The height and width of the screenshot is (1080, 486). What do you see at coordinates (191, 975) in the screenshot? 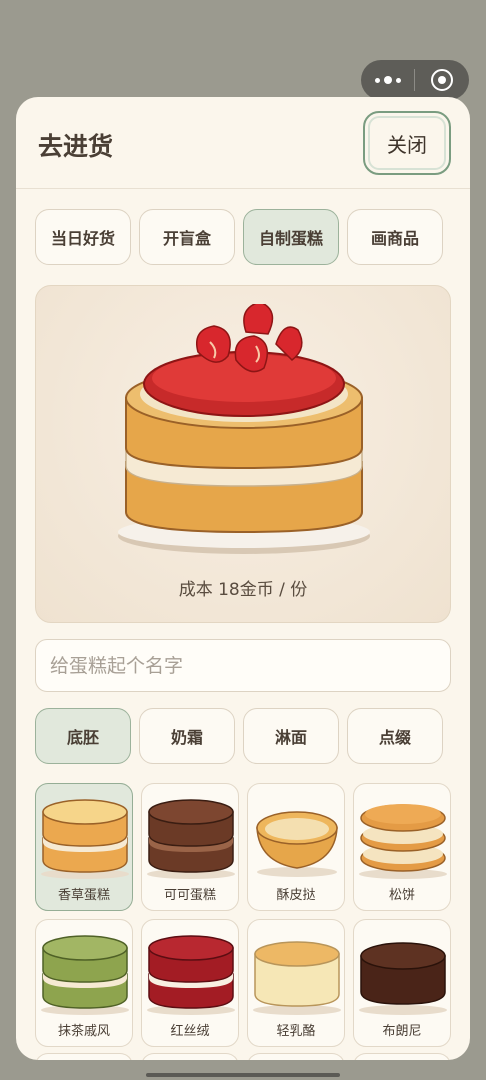
I see `red-velvet-icon` at bounding box center [191, 975].